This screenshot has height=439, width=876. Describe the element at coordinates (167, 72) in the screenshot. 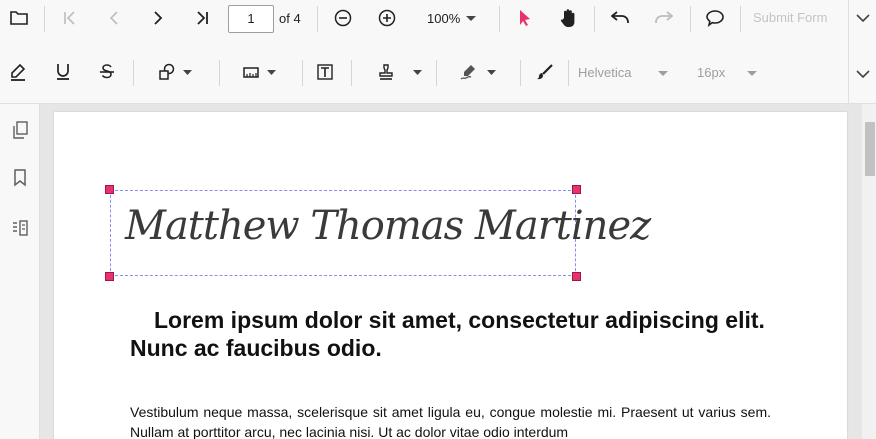

I see `shapes-icon` at that location.